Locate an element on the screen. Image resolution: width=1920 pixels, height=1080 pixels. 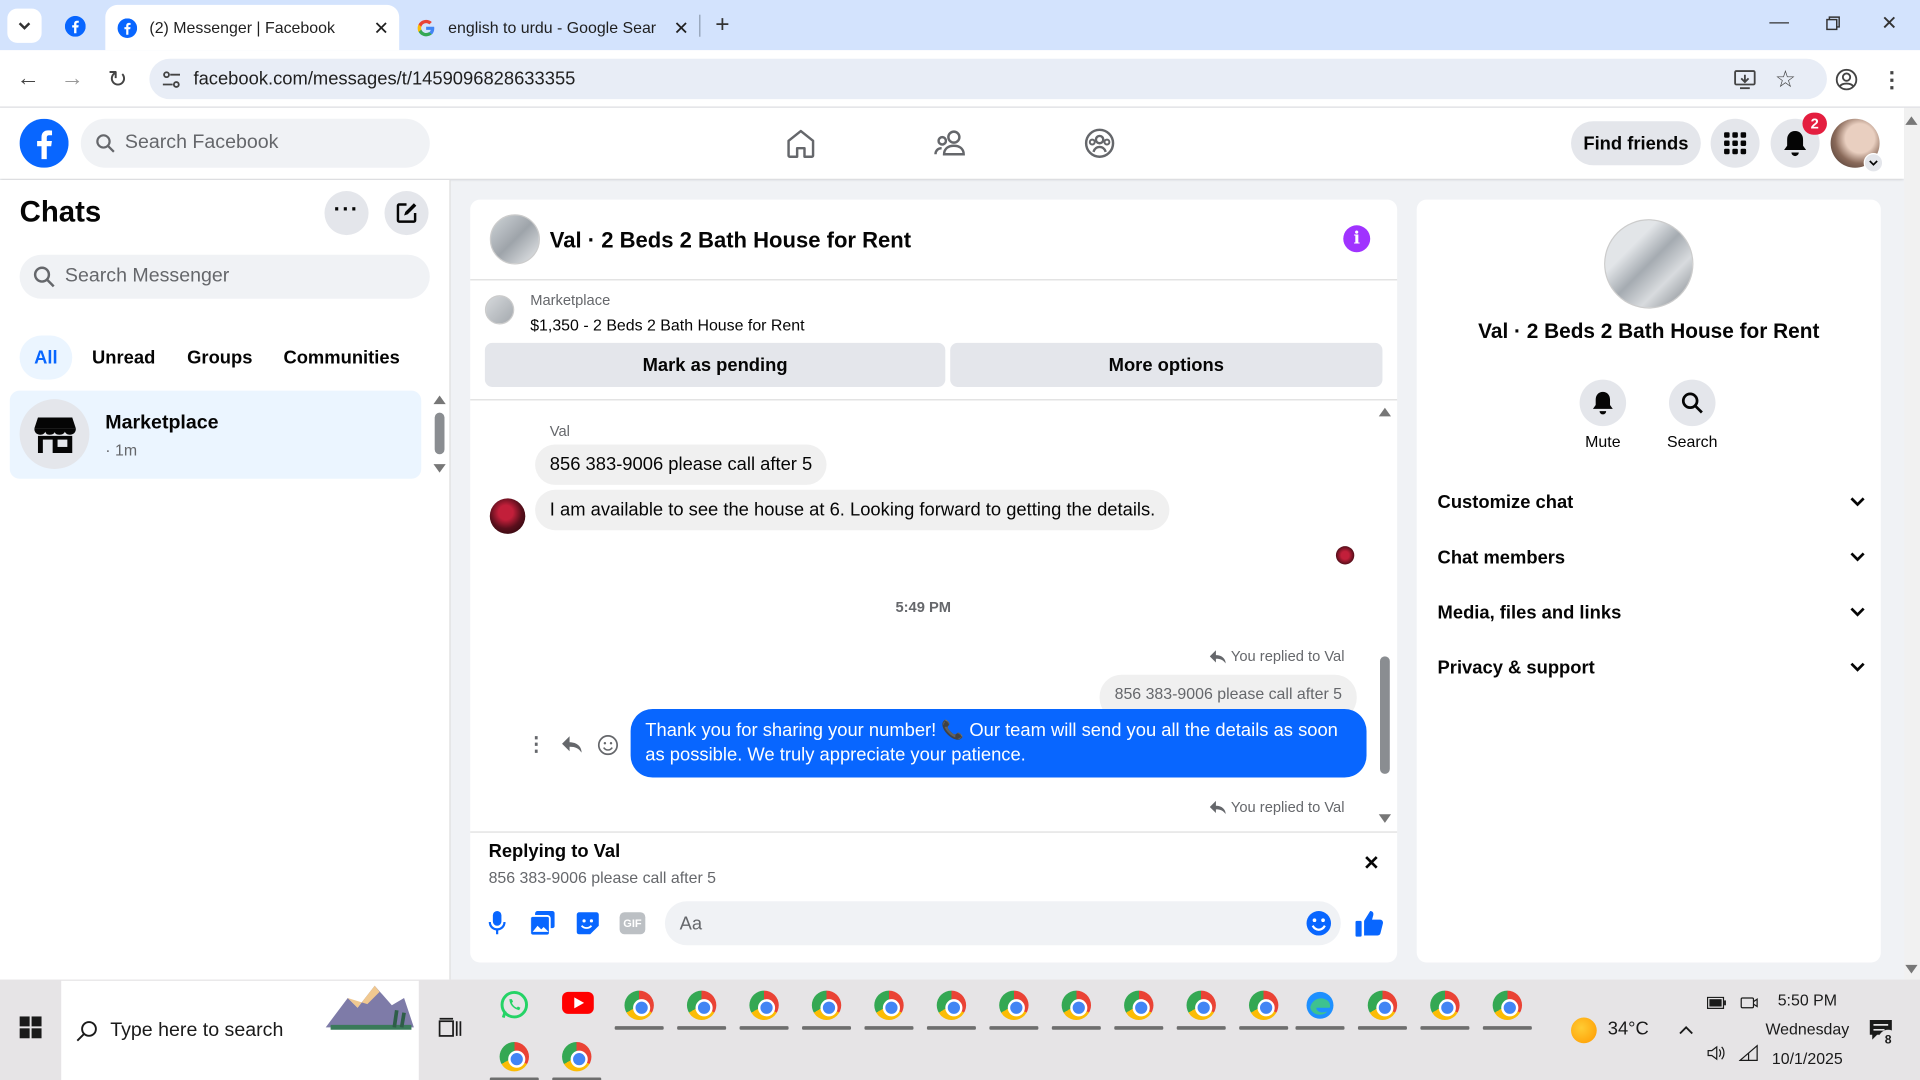
reply-action-button is located at coordinates (572, 744).